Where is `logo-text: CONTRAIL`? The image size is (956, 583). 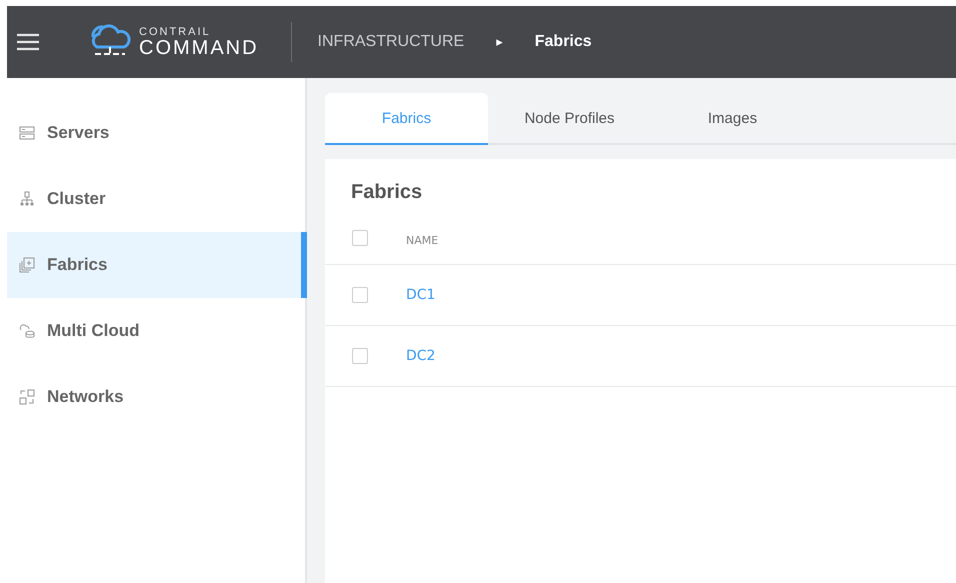
logo-text: CONTRAIL is located at coordinates (175, 32).